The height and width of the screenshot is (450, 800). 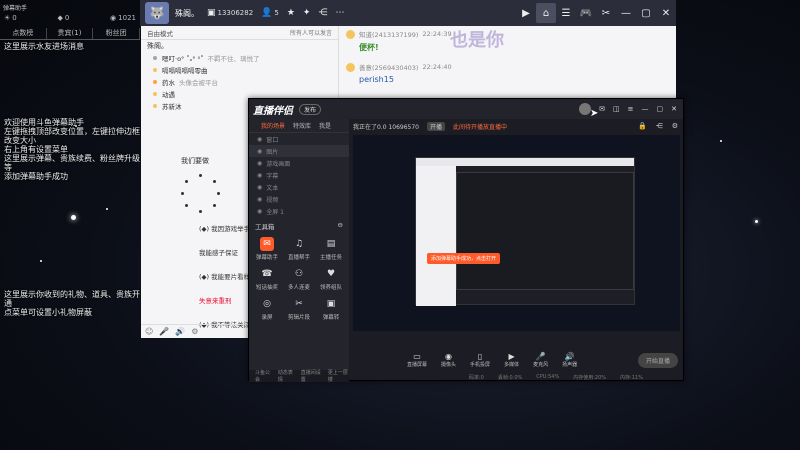 What do you see at coordinates (291, 13) in the screenshot?
I see `star-icon: ★` at bounding box center [291, 13].